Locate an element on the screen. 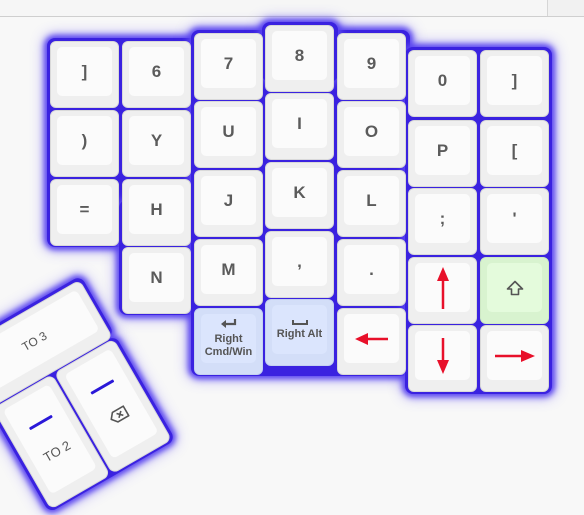  key-label: [ is located at coordinates (514, 150).